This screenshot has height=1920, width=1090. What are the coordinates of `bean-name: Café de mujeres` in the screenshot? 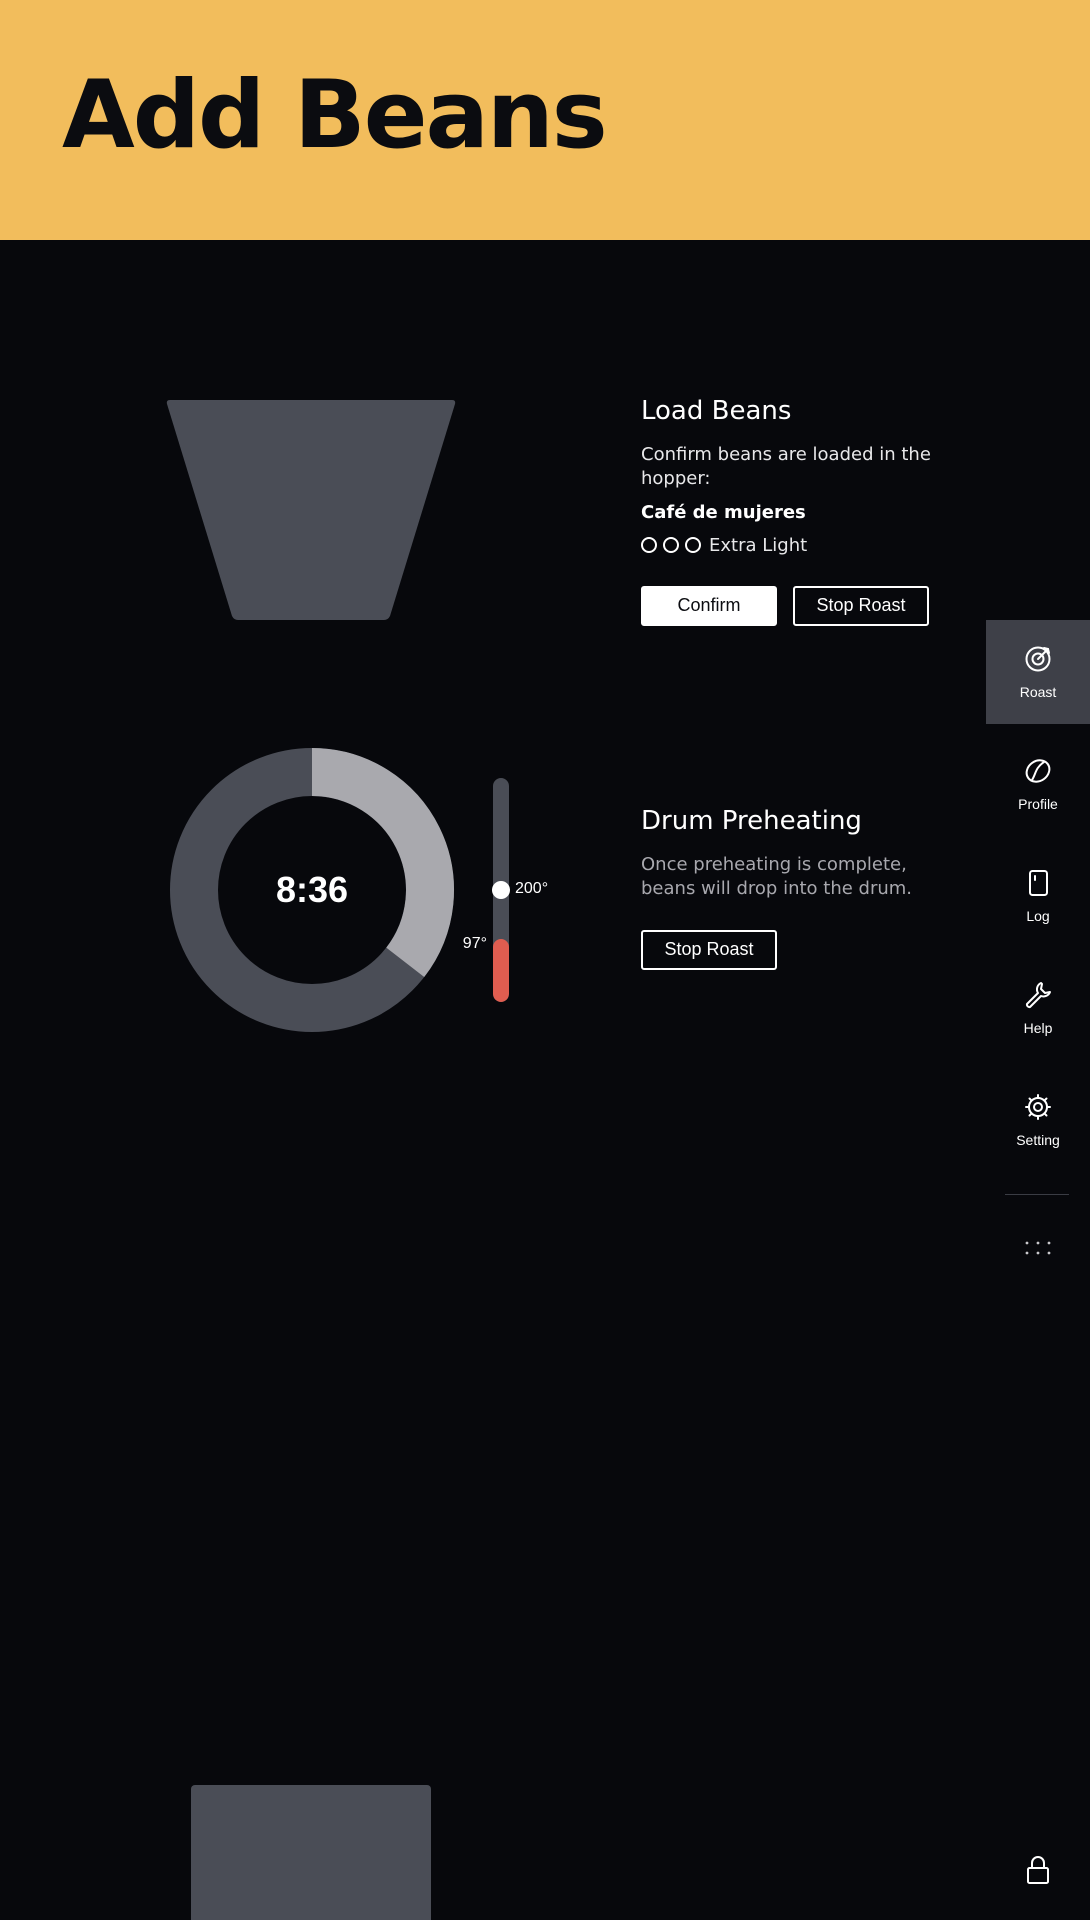 It's located at (723, 512).